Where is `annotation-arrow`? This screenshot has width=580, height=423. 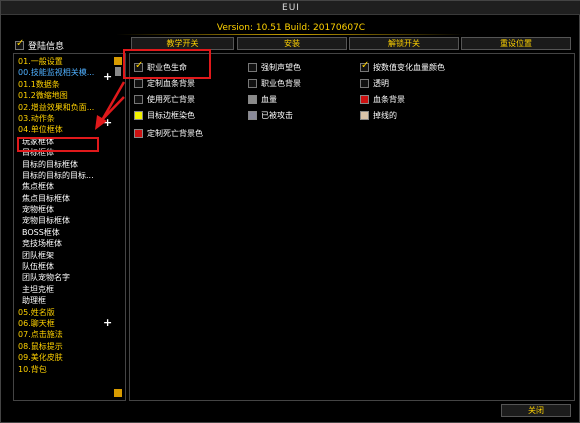
annotation-arrow is located at coordinates (110, 111).